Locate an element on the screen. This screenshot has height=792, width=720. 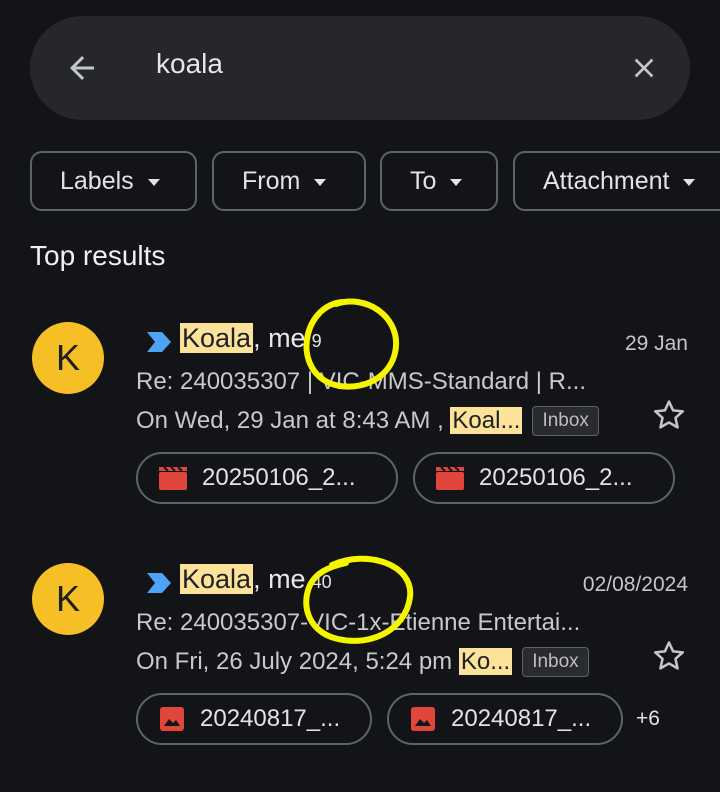
thread-count: 40 is located at coordinates (321, 582).